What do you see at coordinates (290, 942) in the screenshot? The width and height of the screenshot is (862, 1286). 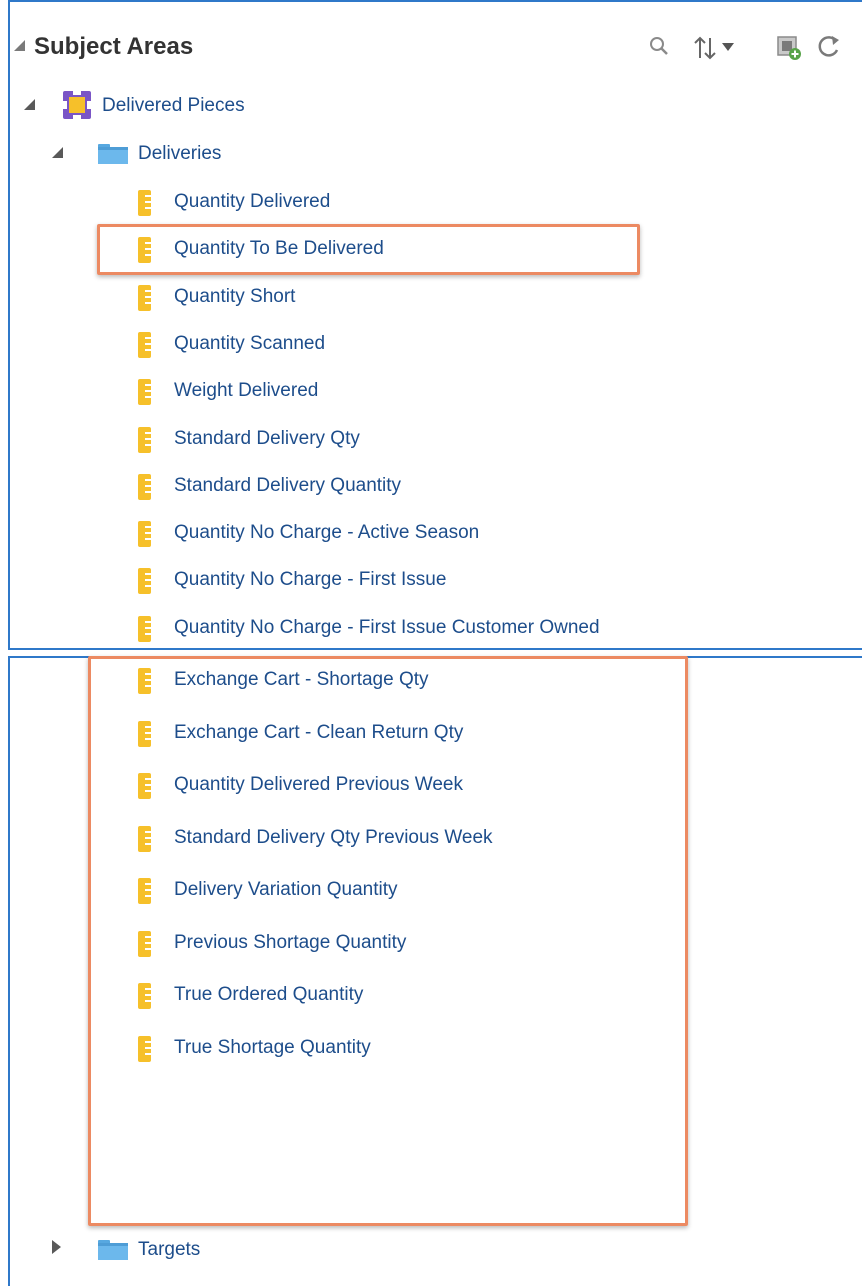 I see `tree-item-label: Previous Shortage Quantity` at bounding box center [290, 942].